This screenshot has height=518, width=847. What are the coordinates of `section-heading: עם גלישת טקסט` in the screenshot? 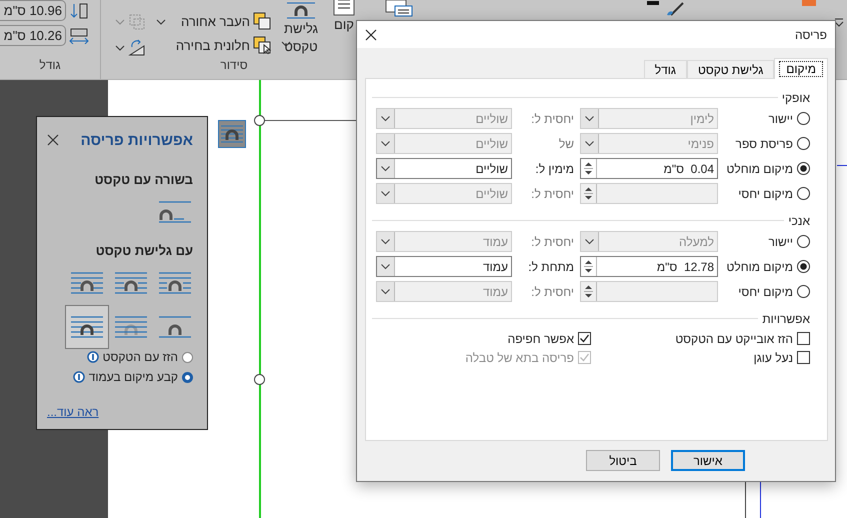 It's located at (143, 251).